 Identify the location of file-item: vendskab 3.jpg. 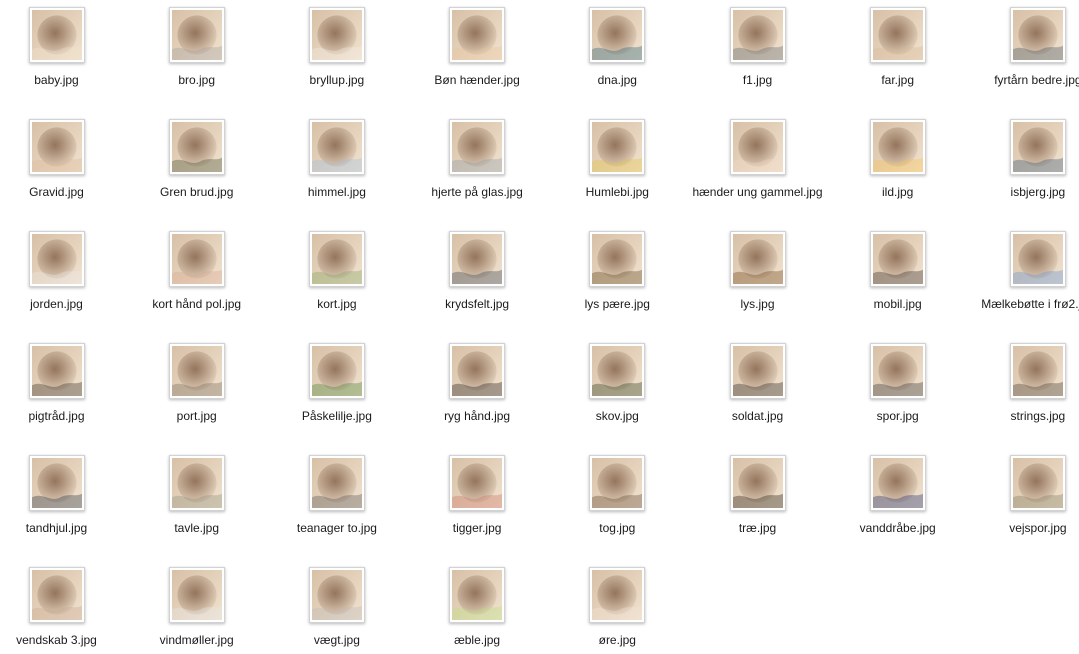
(63, 607).